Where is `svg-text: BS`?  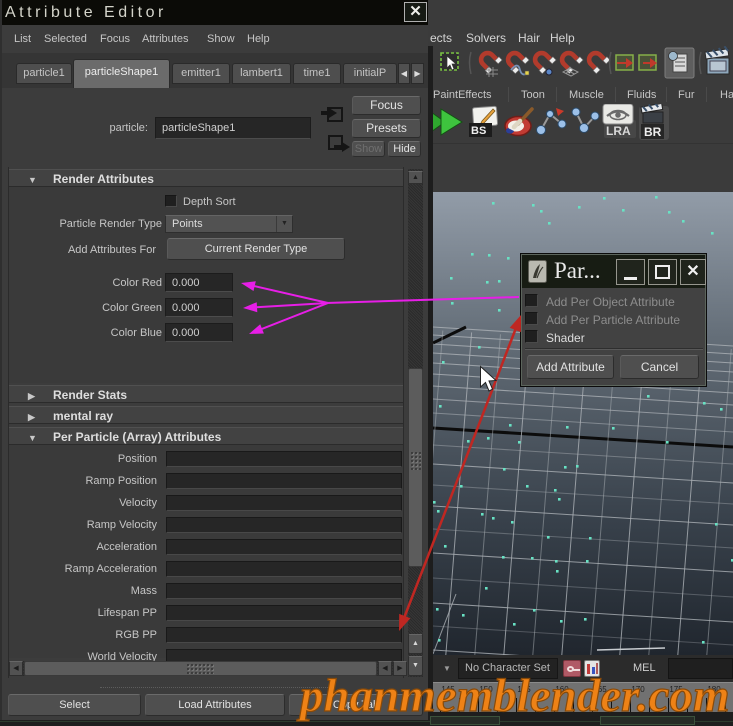 svg-text: BS is located at coordinates (478, 131).